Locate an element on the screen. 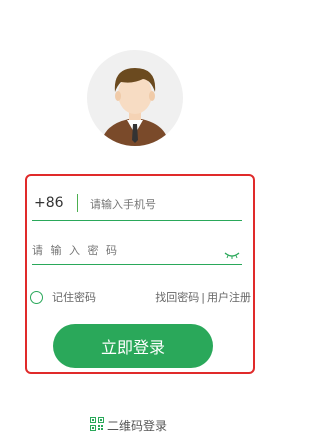 The width and height of the screenshot is (320, 446). login-button: 立即登录 is located at coordinates (133, 346).